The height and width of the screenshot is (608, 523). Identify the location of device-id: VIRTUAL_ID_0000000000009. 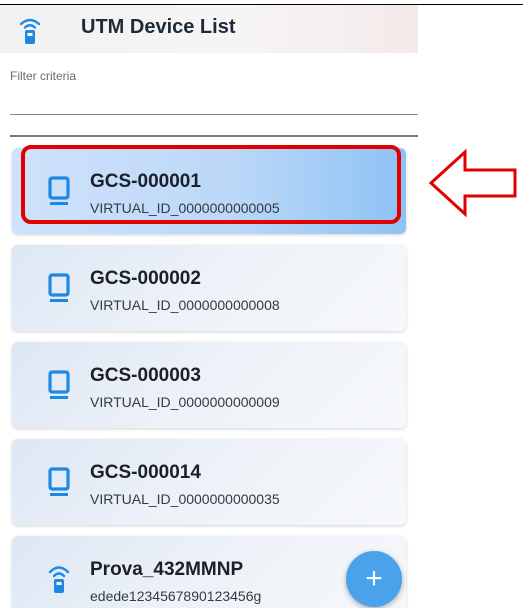
(185, 402).